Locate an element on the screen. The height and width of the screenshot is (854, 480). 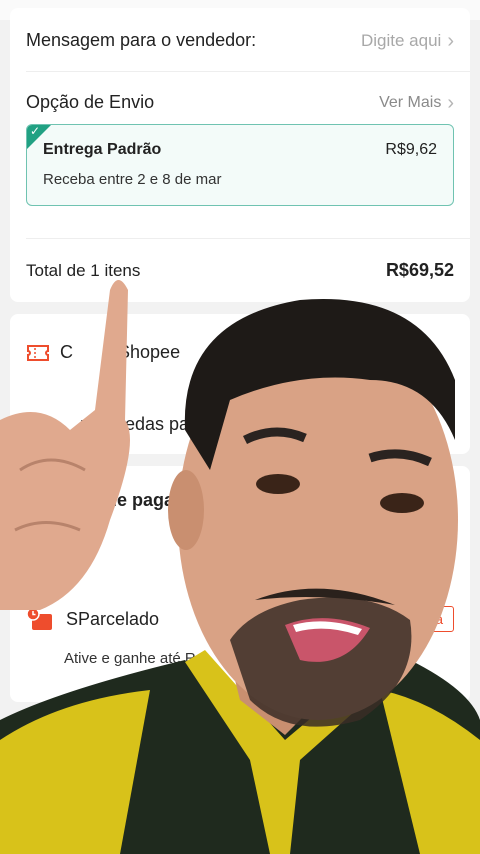
sparcelado-name: SParcelado is located at coordinates (113, 618).